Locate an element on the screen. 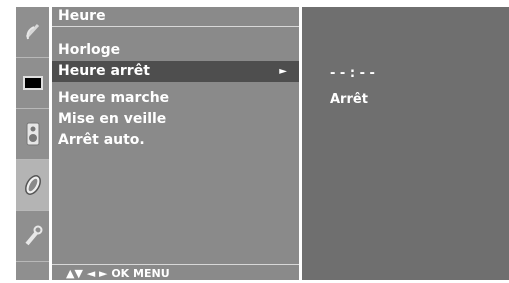 The height and width of the screenshot is (283, 509). menu-item-label: Arrêt auto. is located at coordinates (101, 140).